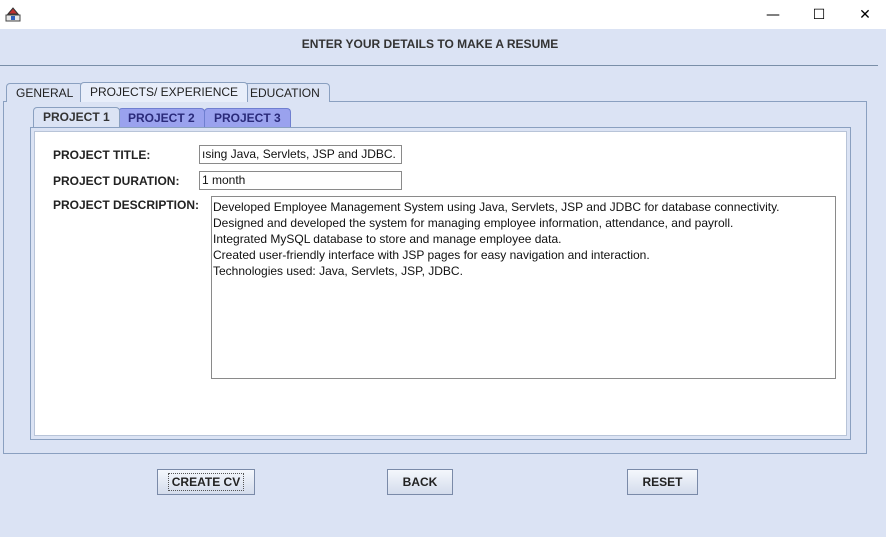  I want to click on project-description-label: PROJECT DESCRIPTION:, so click(126, 205).